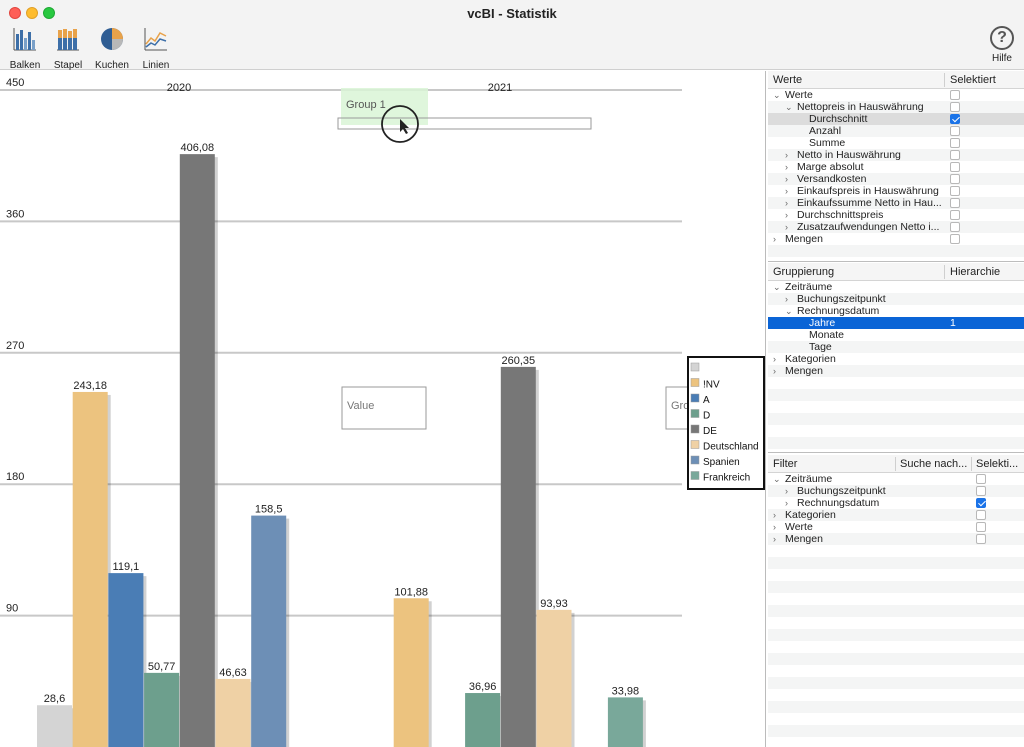  I want to click on help-icon: ?, so click(1002, 38).